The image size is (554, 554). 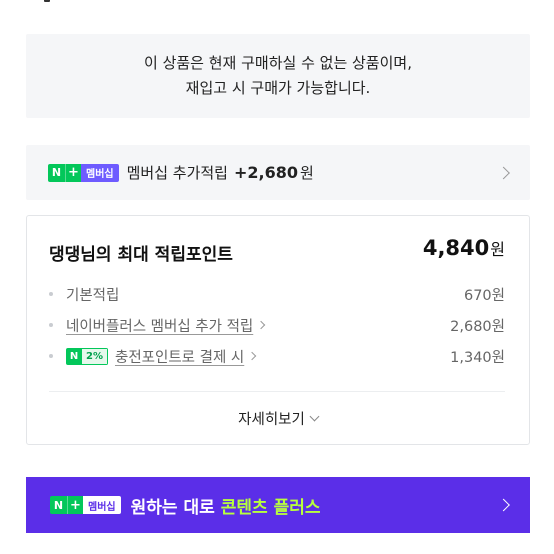 I want to click on chevron-down-icon, so click(x=314, y=416).